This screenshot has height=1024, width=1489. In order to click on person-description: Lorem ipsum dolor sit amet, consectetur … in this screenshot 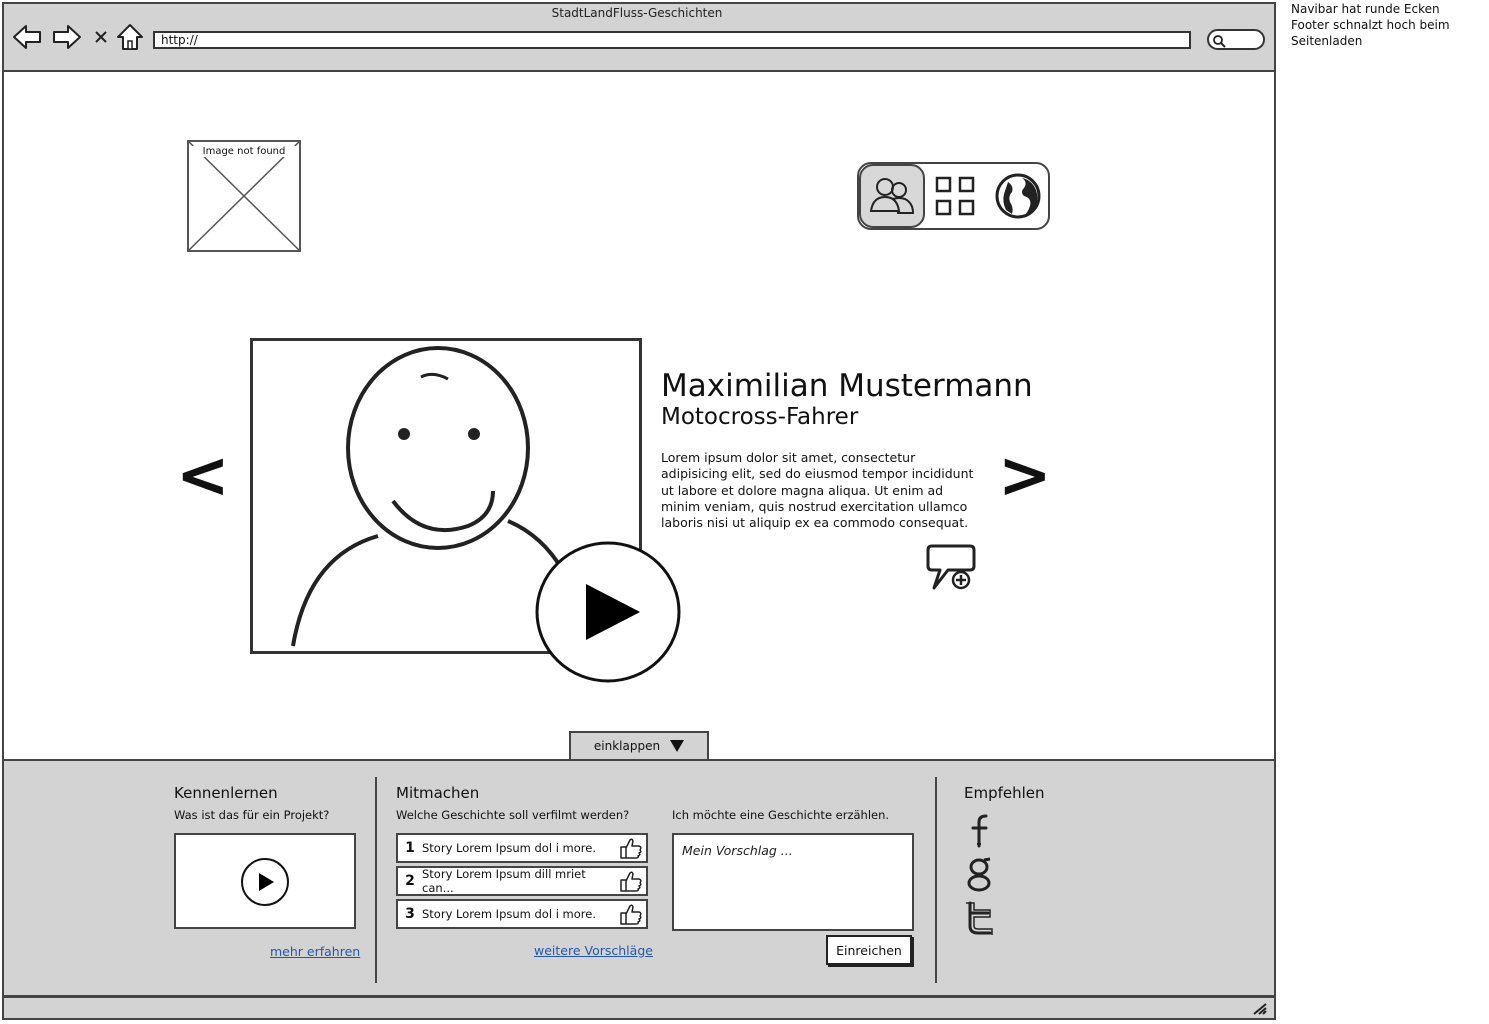, I will do `click(817, 490)`.